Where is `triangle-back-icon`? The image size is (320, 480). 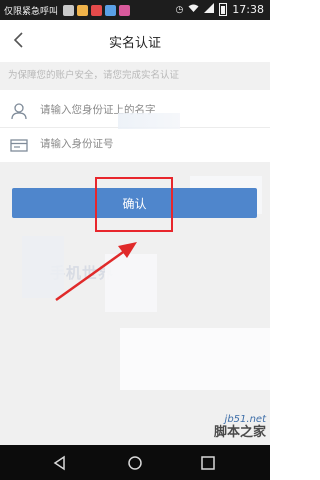 triangle-back-icon is located at coordinates (60, 463).